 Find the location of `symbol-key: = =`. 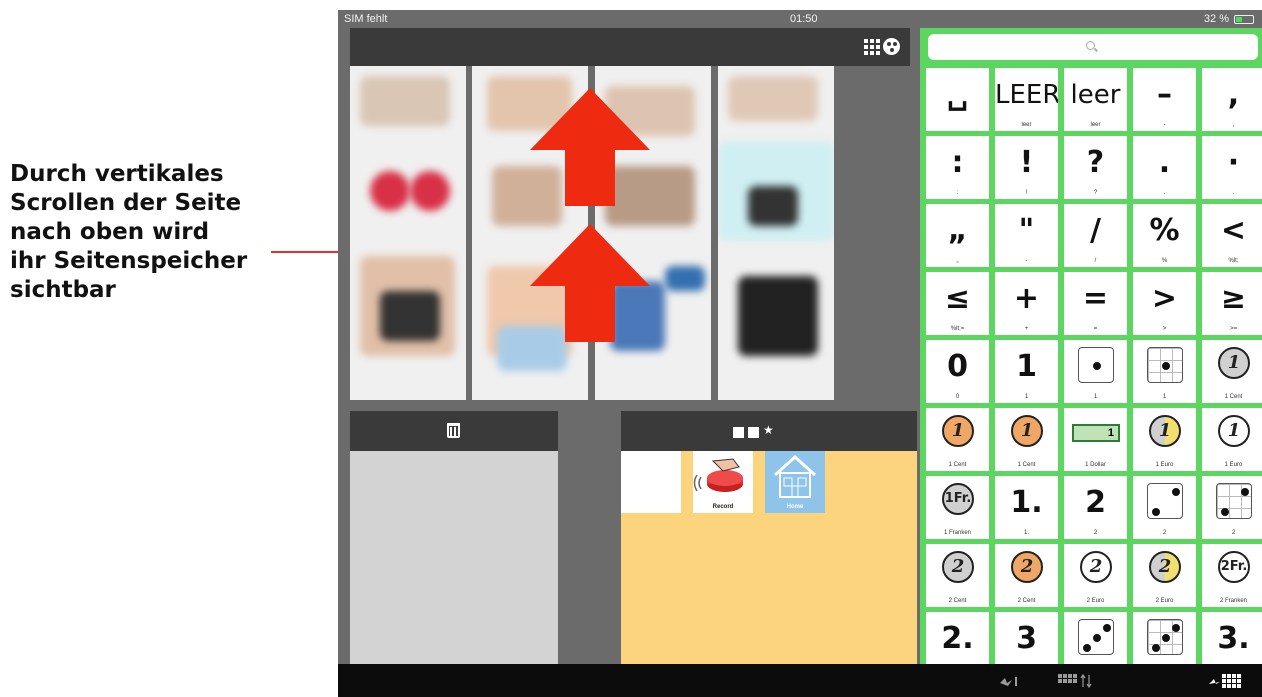

symbol-key: = = is located at coordinates (1095, 303).